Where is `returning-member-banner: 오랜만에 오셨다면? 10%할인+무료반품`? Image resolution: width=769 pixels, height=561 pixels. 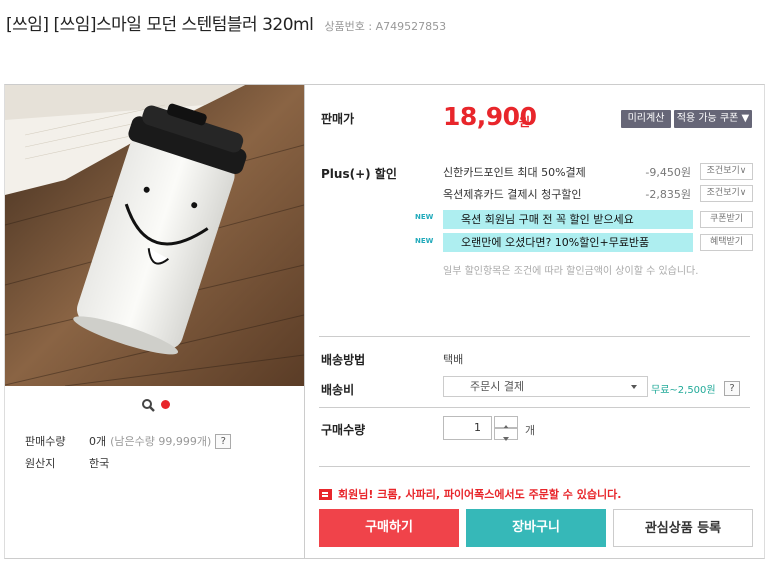
returning-member-banner: 오랜만에 오셨다면? 10%할인+무료반품 is located at coordinates (568, 242).